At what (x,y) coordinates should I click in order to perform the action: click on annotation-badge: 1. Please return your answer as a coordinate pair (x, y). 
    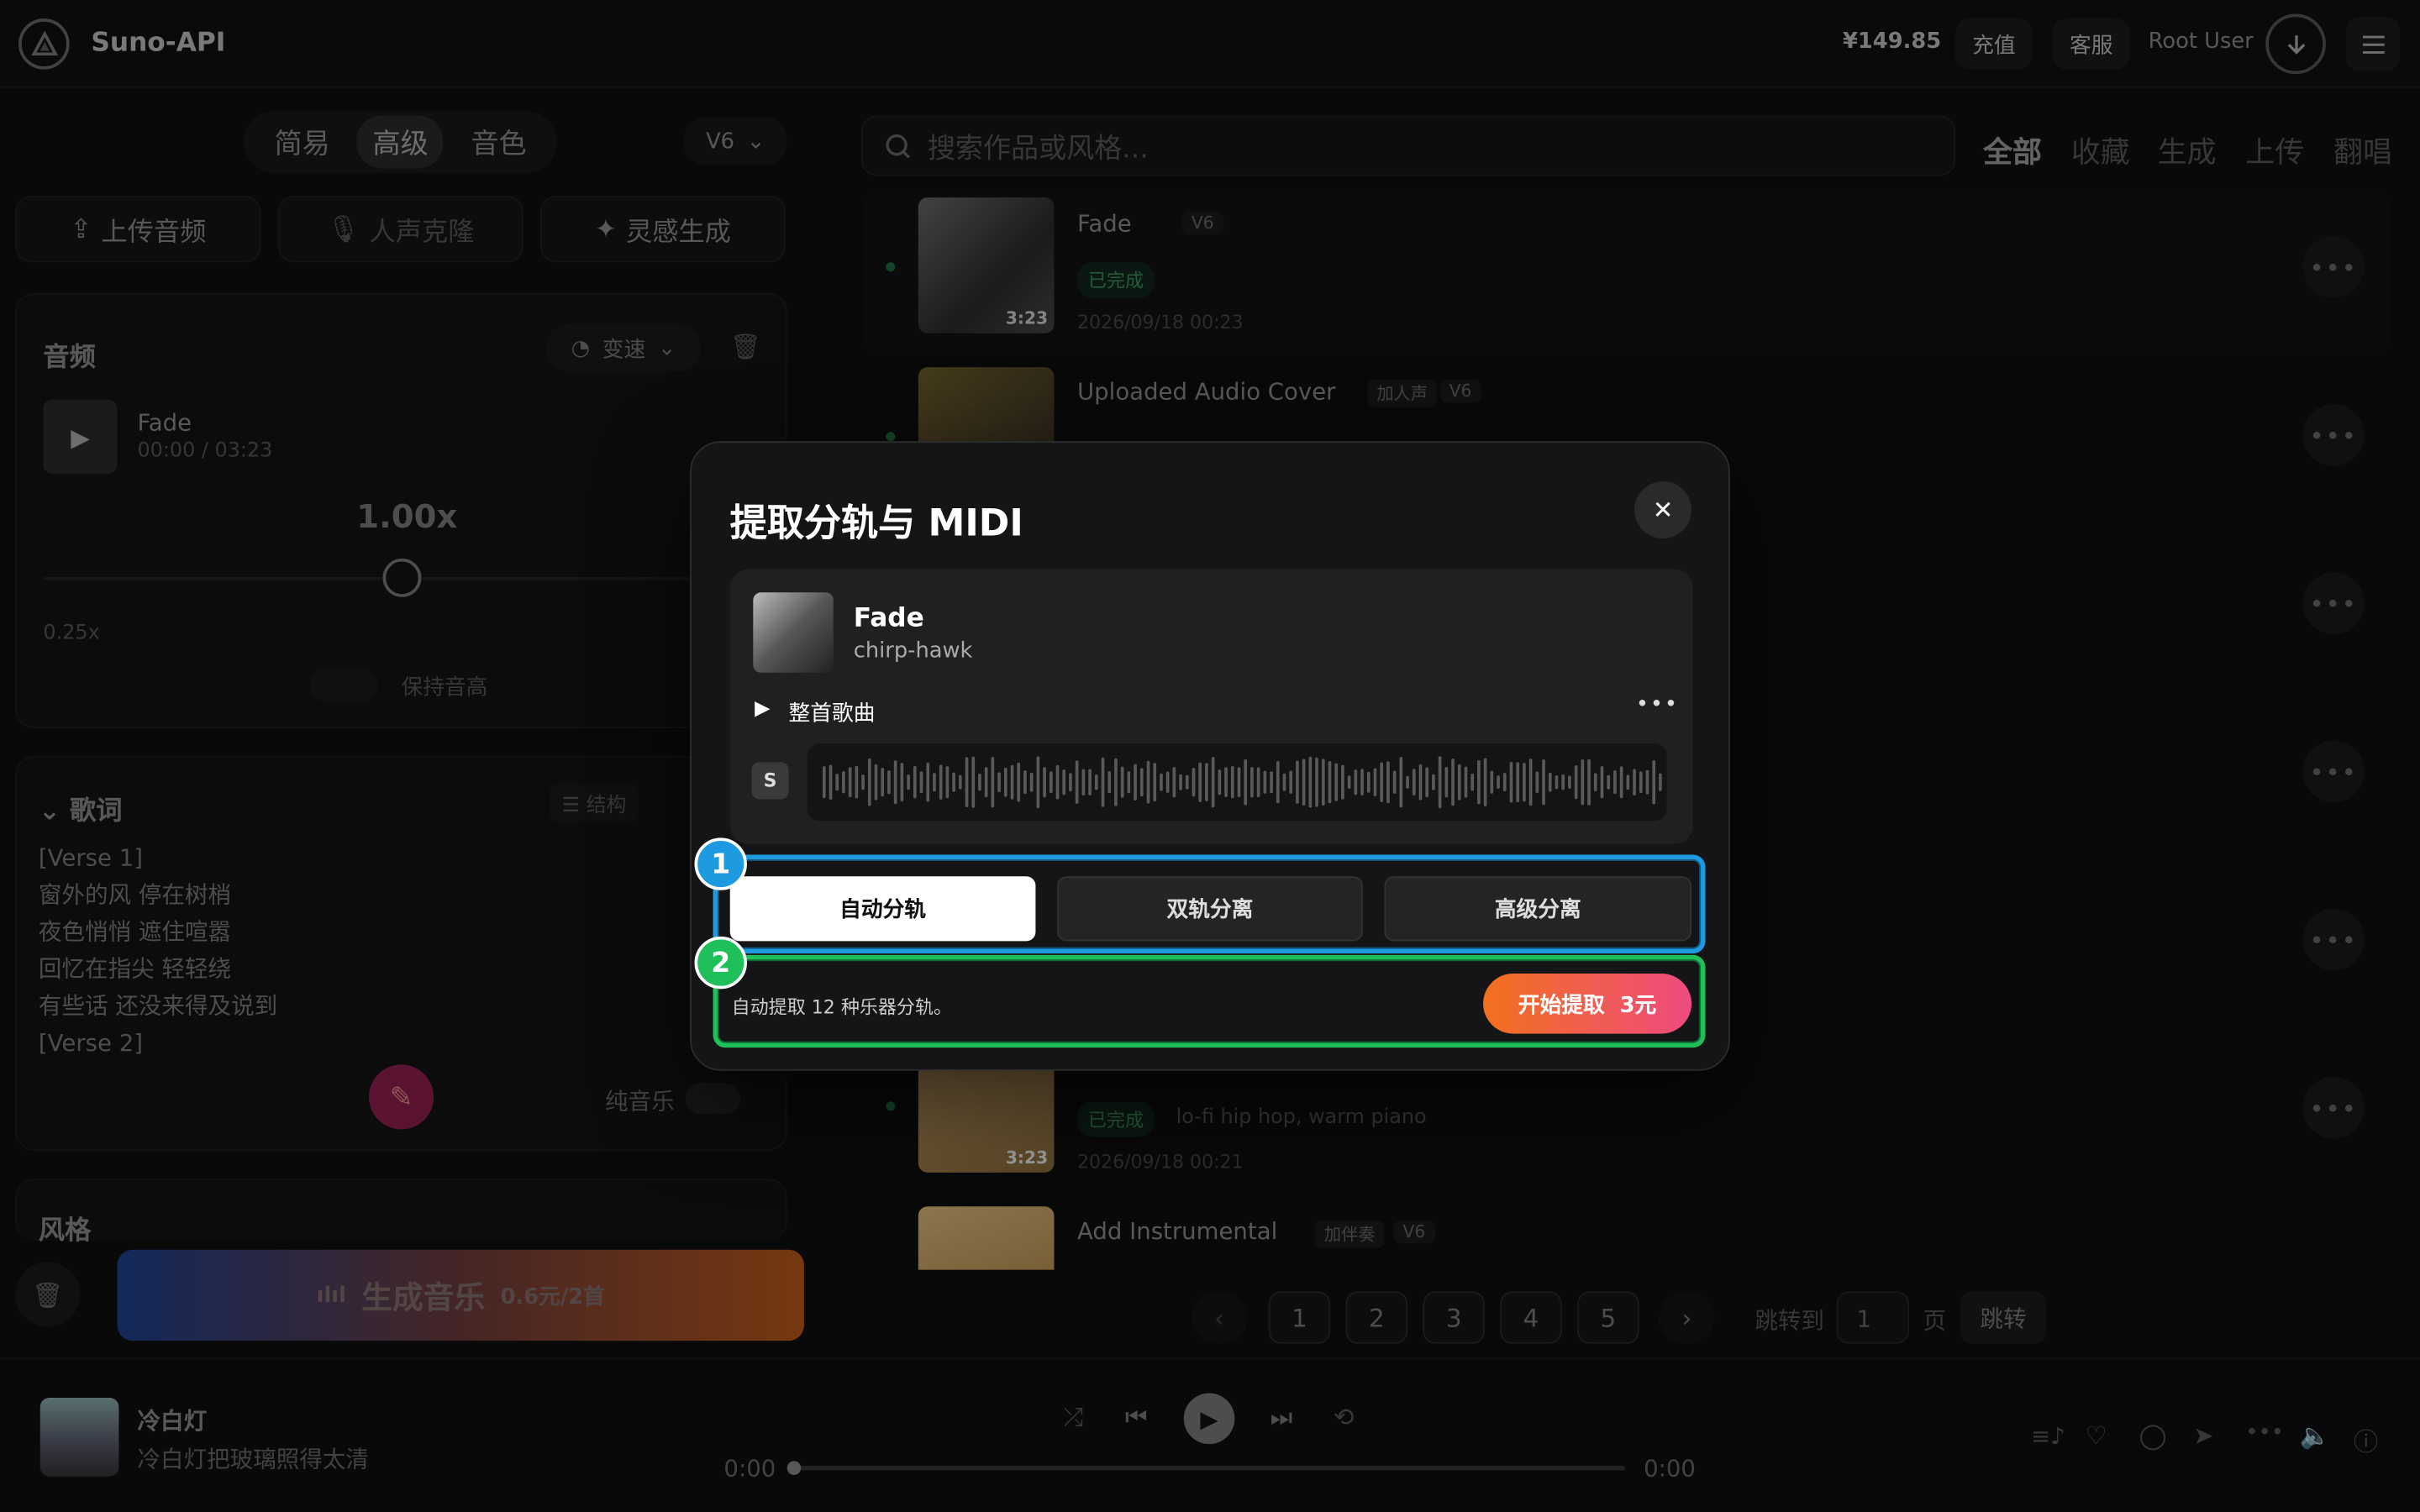
    Looking at the image, I should click on (720, 863).